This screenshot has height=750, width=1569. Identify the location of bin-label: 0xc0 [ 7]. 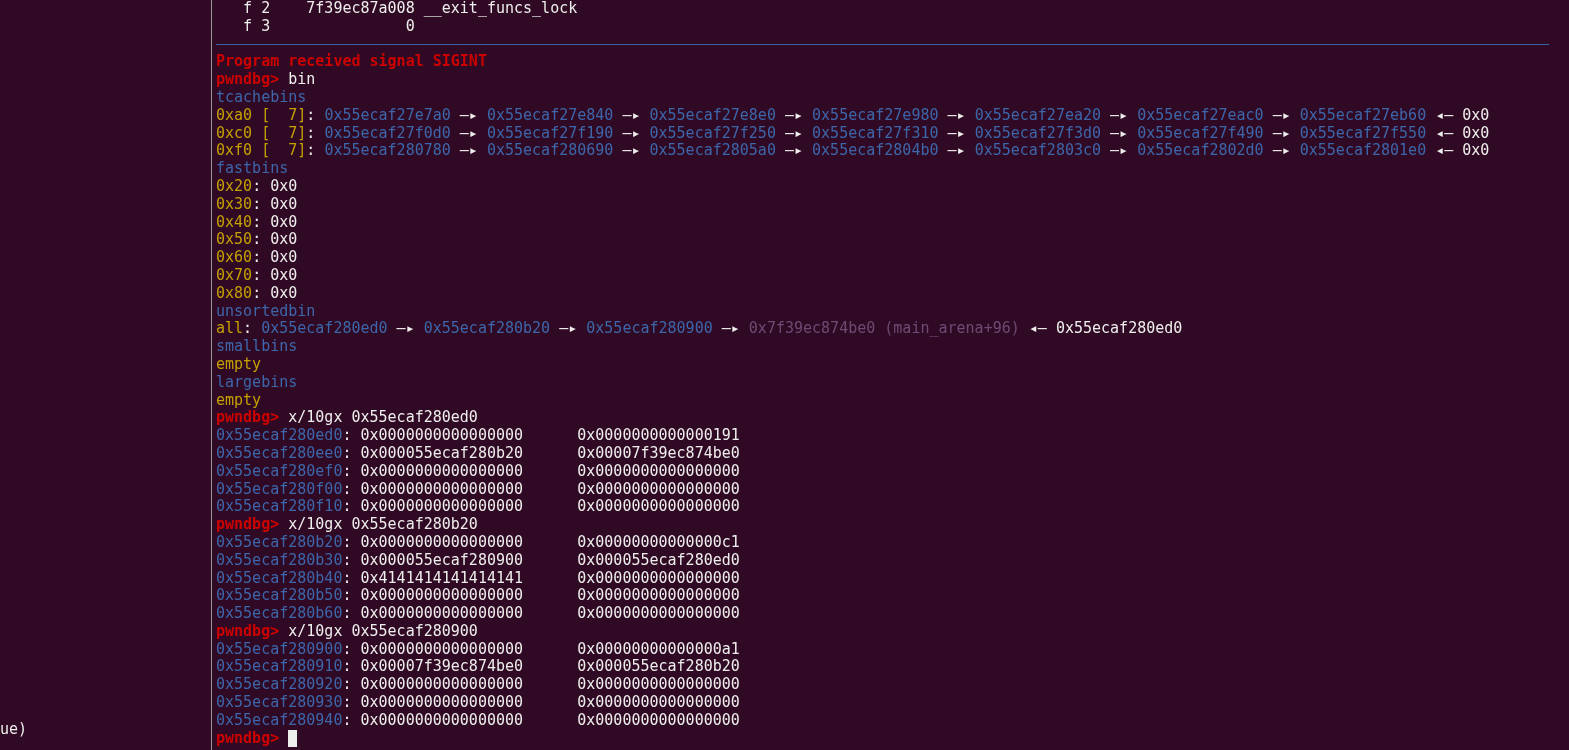
(261, 133).